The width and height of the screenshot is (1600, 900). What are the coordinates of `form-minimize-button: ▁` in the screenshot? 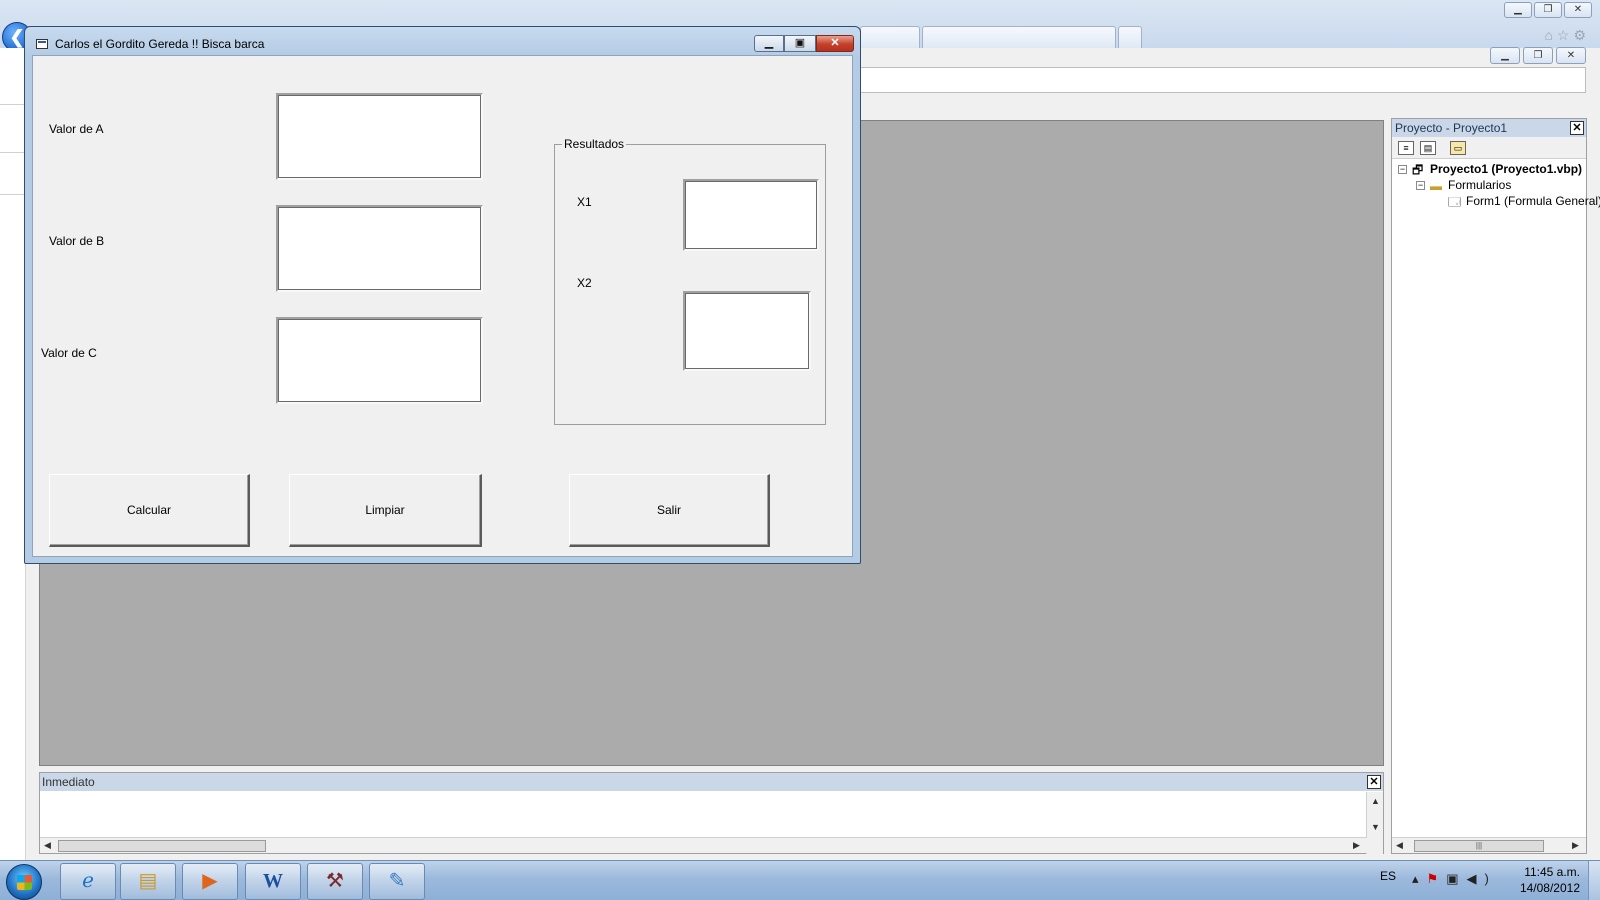 It's located at (769, 43).